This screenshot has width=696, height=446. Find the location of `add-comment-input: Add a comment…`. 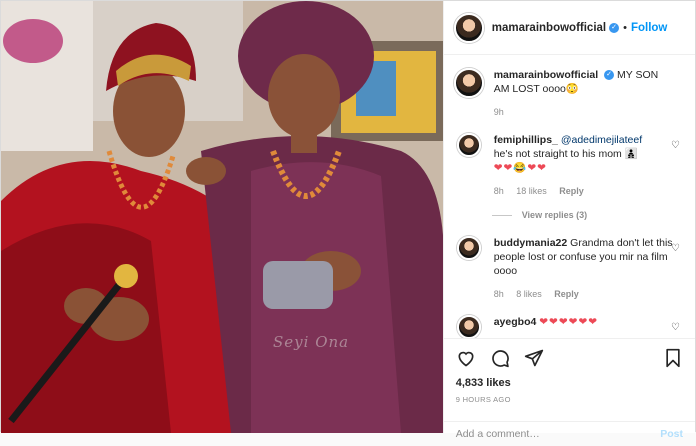

add-comment-input: Add a comment… is located at coordinates (498, 434).